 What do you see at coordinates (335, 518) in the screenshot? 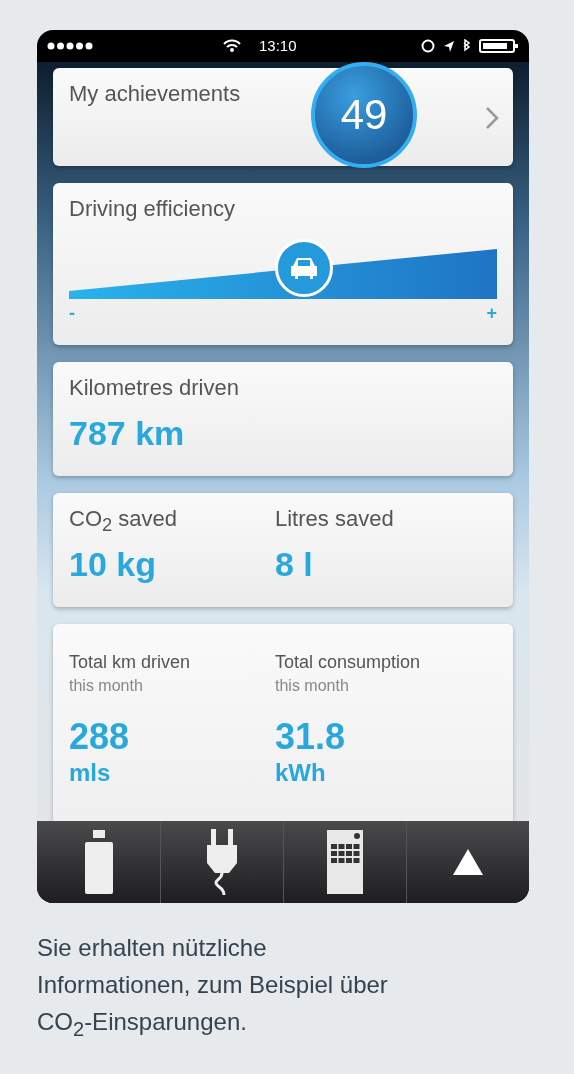
I see `savings-label: Litres saved` at bounding box center [335, 518].